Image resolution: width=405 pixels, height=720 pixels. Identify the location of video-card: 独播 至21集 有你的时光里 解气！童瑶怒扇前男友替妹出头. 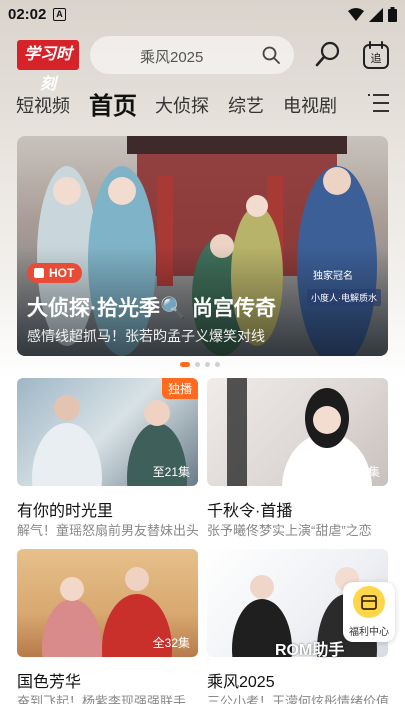
(107, 458).